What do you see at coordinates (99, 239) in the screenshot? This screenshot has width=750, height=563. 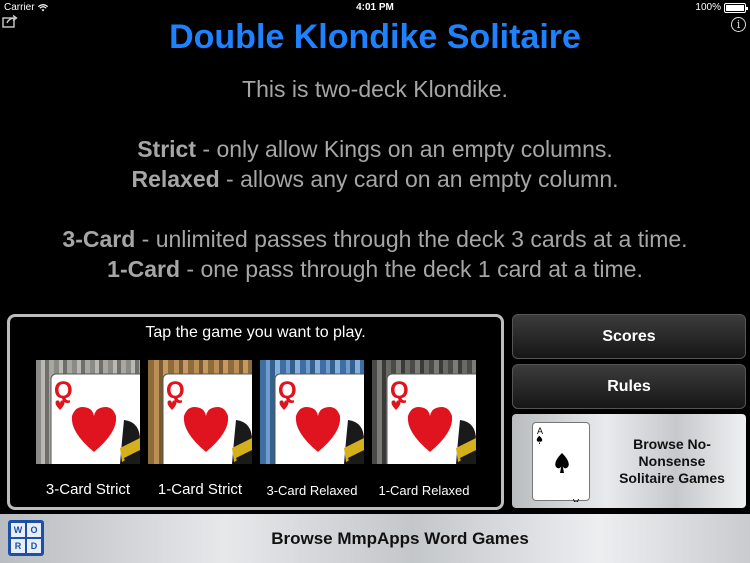 I see `three-card-label: 3-Card` at bounding box center [99, 239].